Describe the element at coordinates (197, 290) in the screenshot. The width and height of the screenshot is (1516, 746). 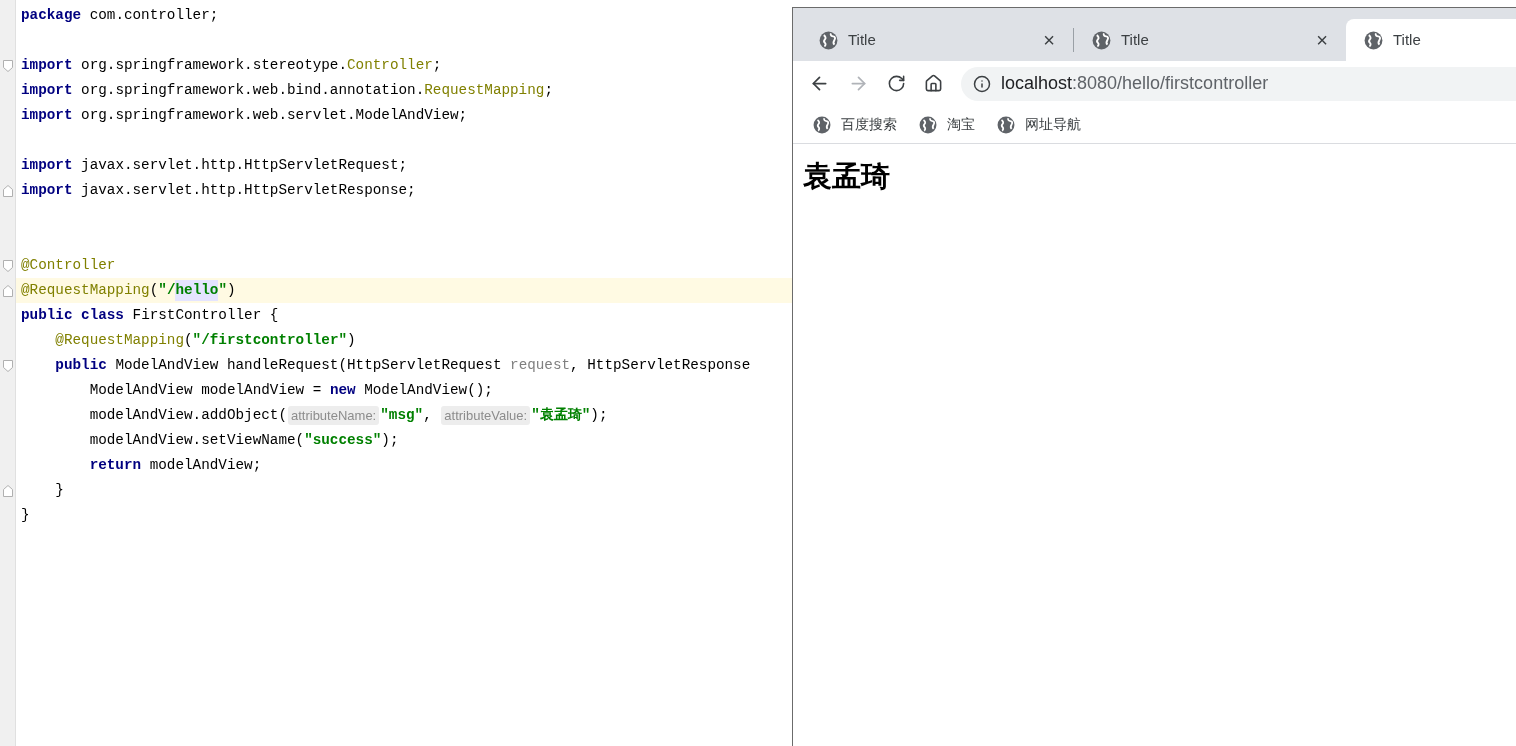
I see `code-token: hello` at that location.